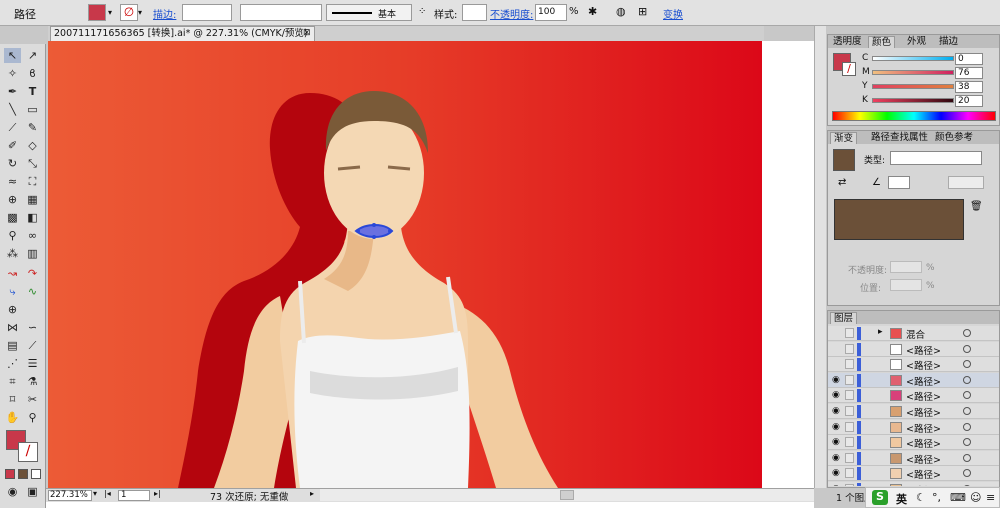  What do you see at coordinates (12, 327) in the screenshot?
I see `slice-tool-icon: ⋈` at bounding box center [12, 327].